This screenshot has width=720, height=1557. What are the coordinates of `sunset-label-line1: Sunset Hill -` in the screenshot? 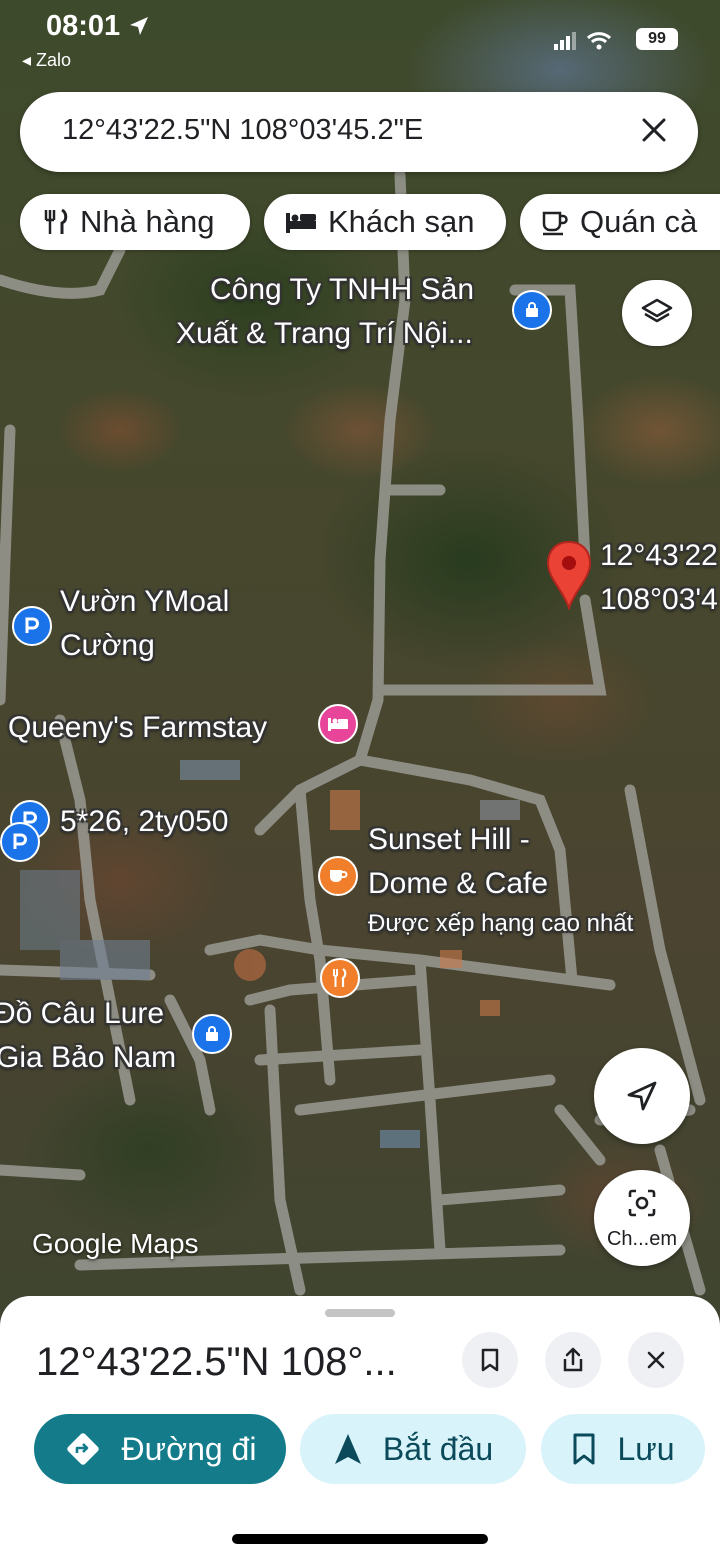 It's located at (449, 840).